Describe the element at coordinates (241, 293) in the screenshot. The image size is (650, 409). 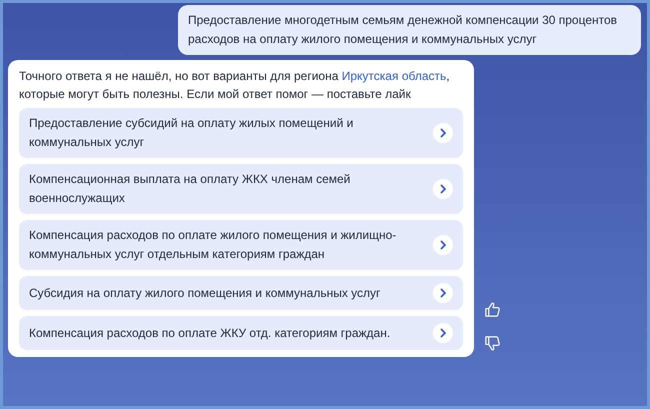
I see `service-option: Субсидия на оплату жилого помещения и коммунальных услуг` at that location.